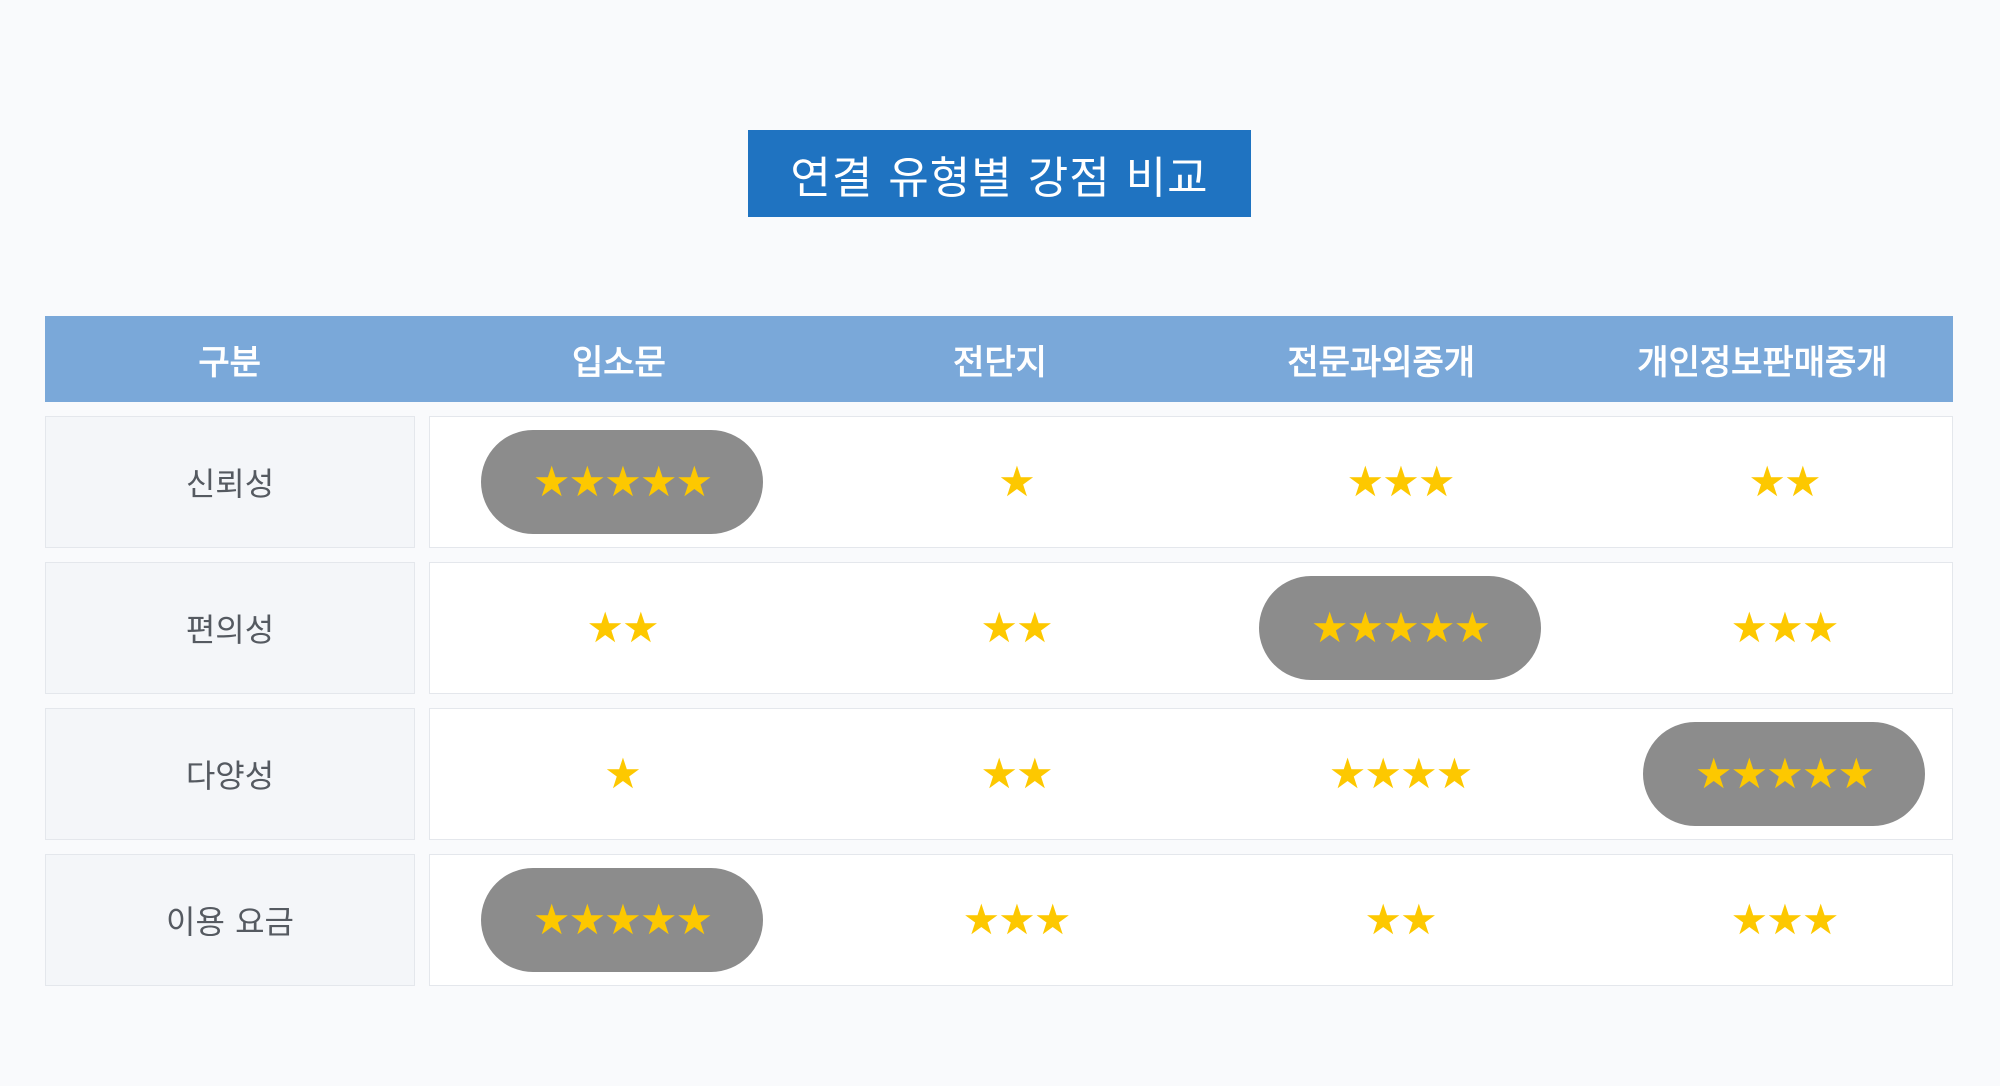 The height and width of the screenshot is (1086, 2000). I want to click on rating-cells: ★★ ★★ ★★★★★ ★★★, so click(1191, 628).